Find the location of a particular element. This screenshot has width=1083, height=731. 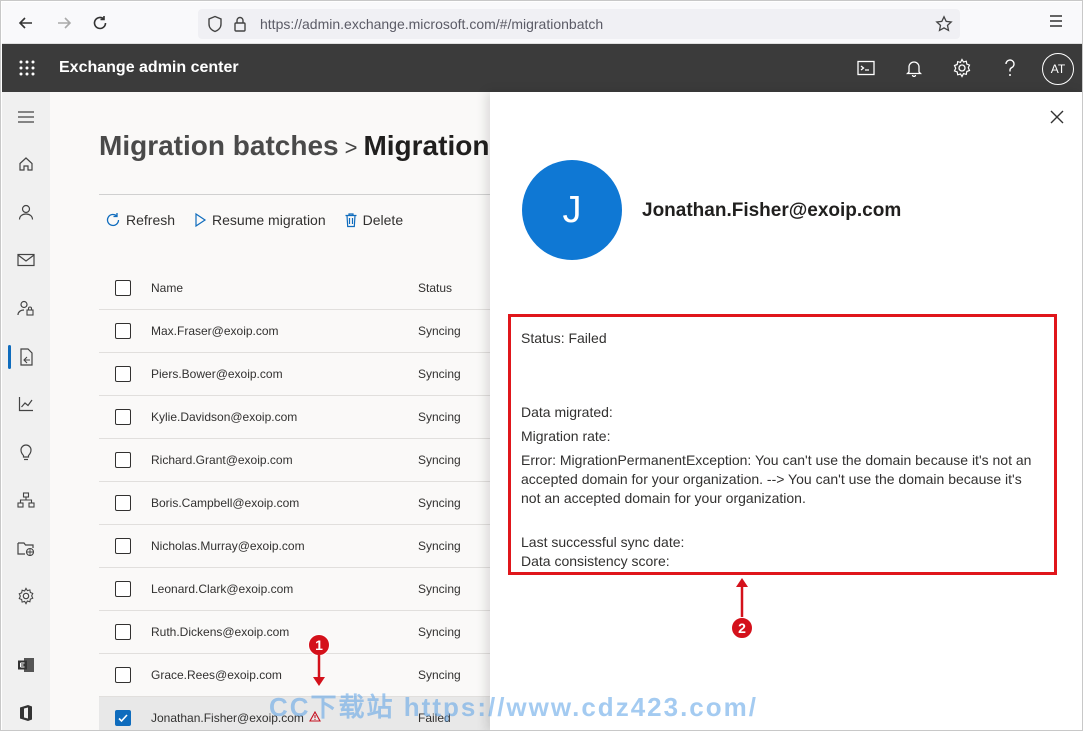

row-name: Leonard.Clark@exoip.com is located at coordinates (222, 589).